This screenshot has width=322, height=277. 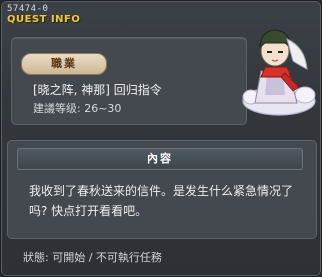 What do you see at coordinates (160, 159) in the screenshot?
I see `content-header: 內容` at bounding box center [160, 159].